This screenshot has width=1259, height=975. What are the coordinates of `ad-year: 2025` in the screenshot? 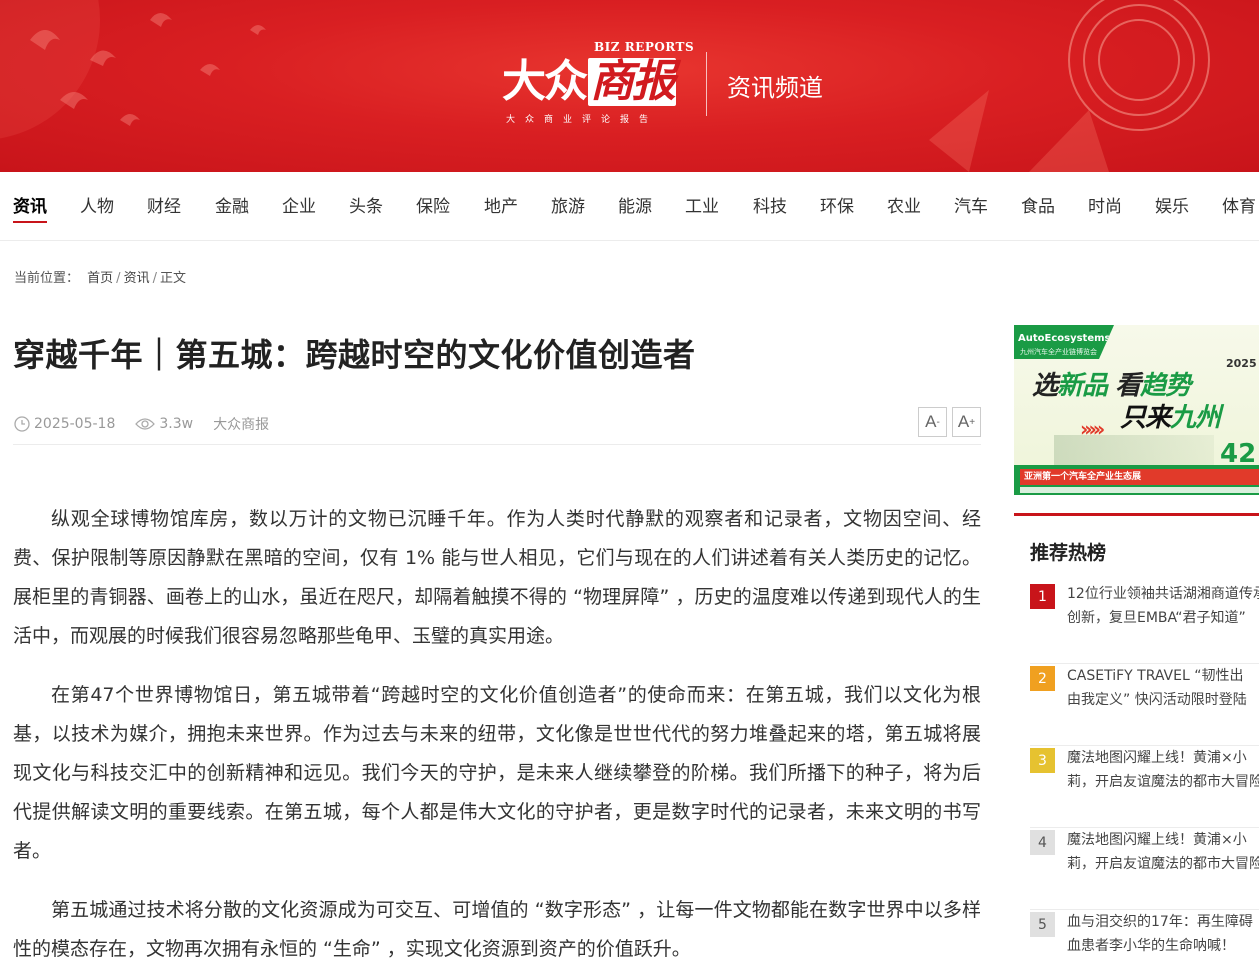 It's located at (1241, 363).